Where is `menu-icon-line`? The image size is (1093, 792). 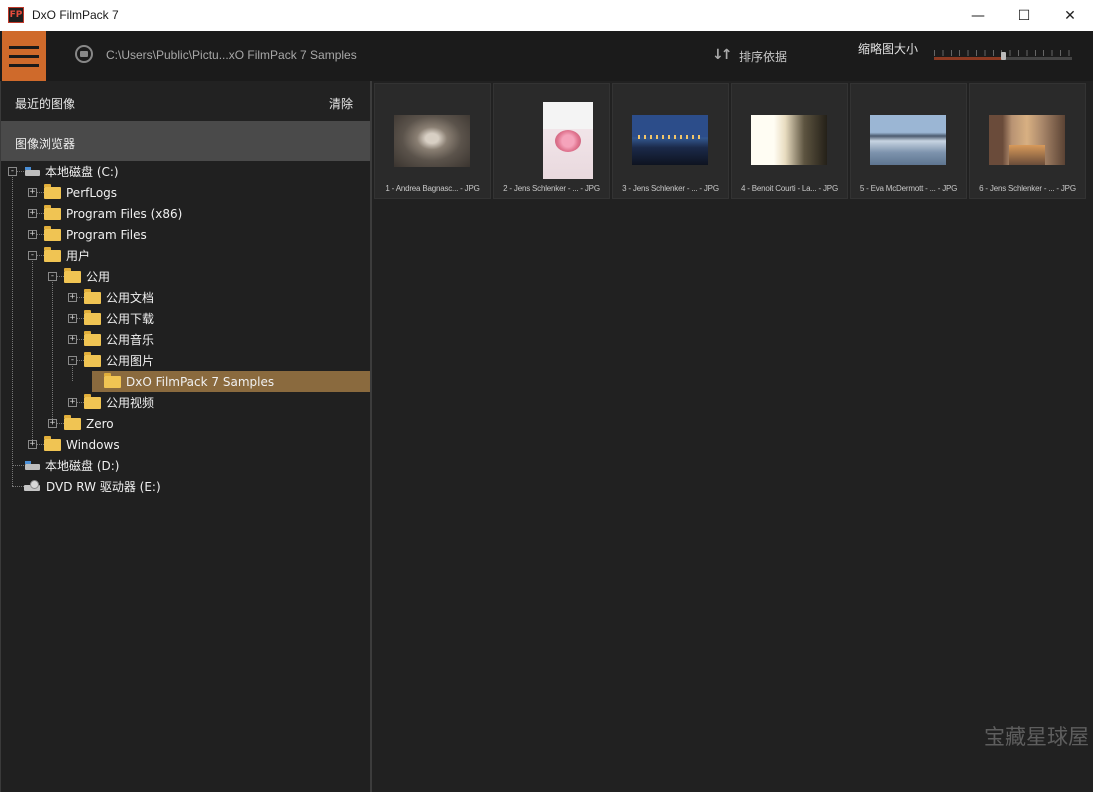 menu-icon-line is located at coordinates (24, 65).